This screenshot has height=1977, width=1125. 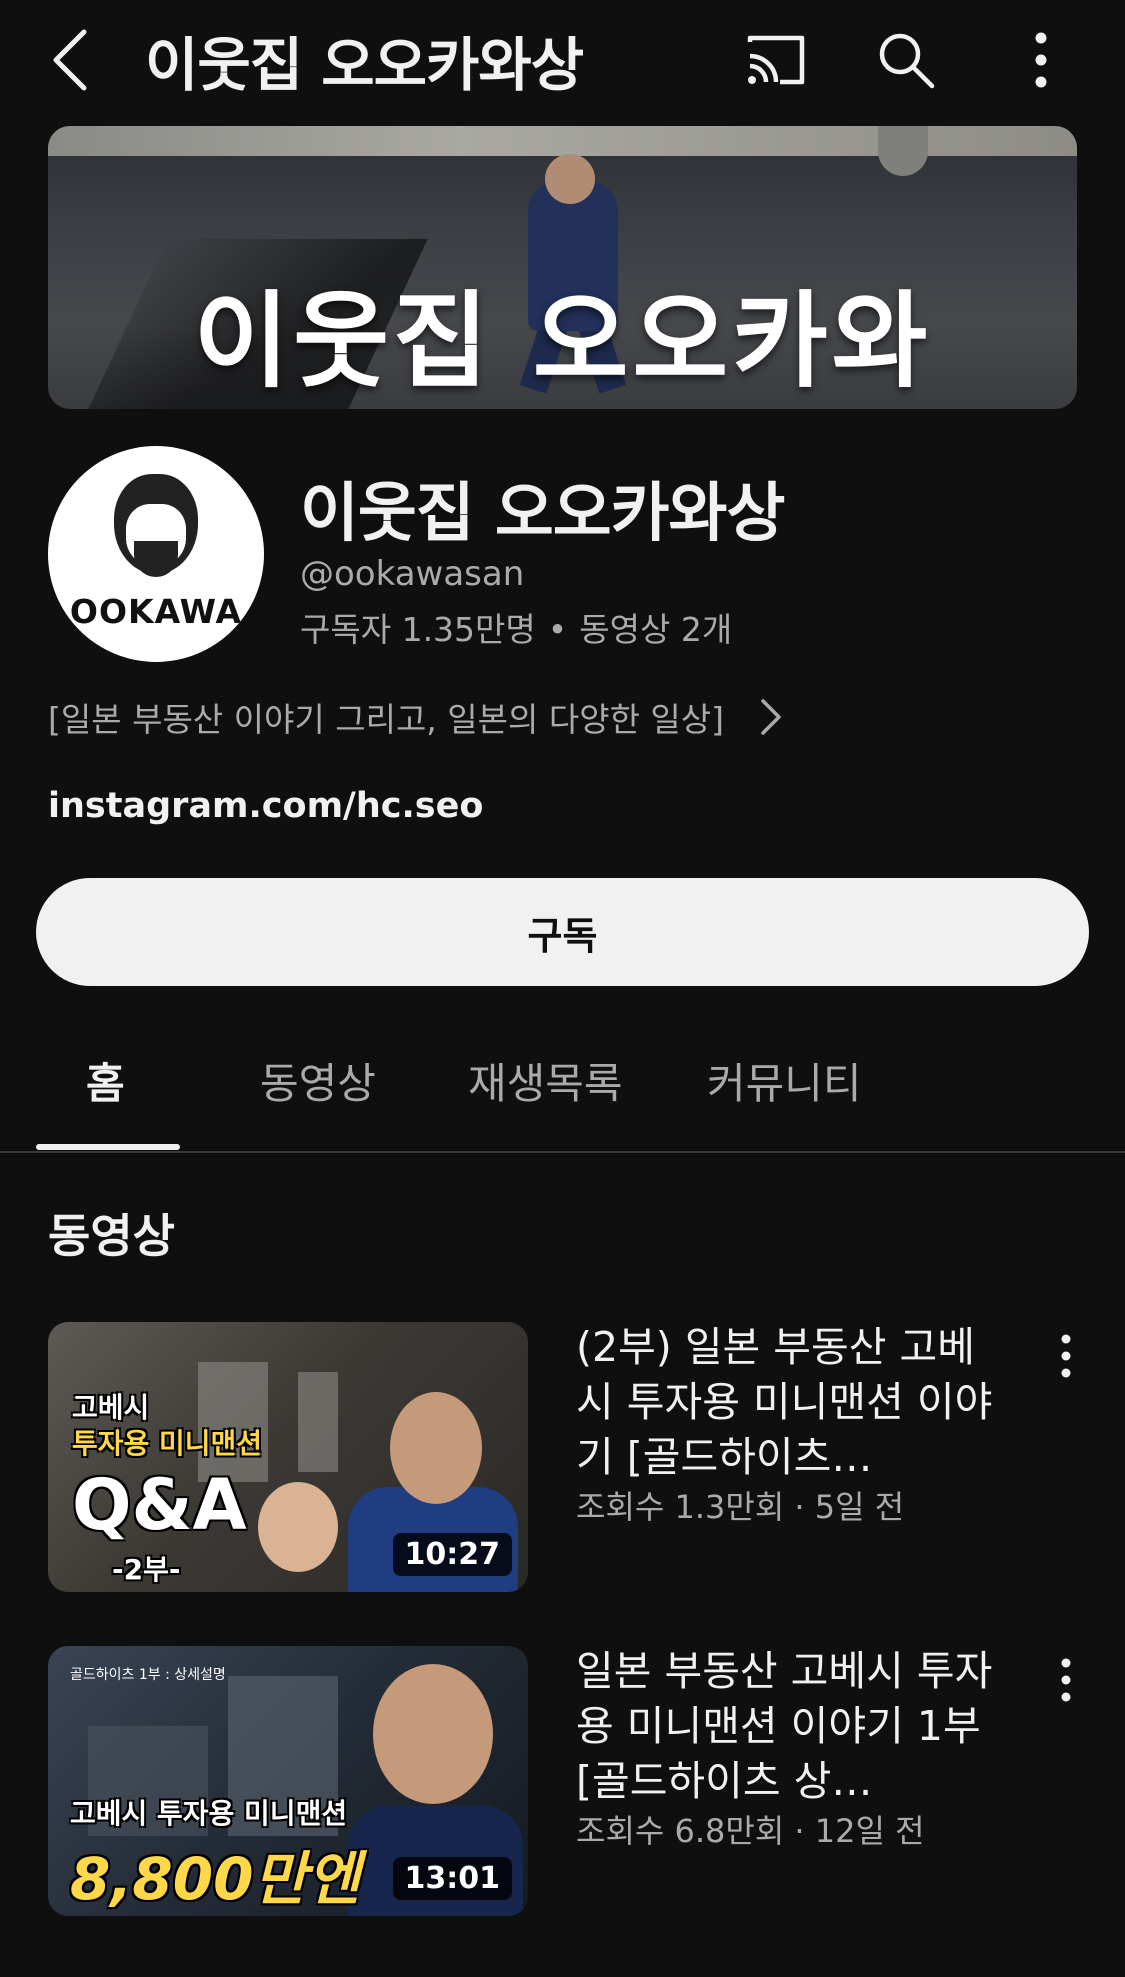 What do you see at coordinates (111, 1407) in the screenshot?
I see `thumb-text: 고베시` at bounding box center [111, 1407].